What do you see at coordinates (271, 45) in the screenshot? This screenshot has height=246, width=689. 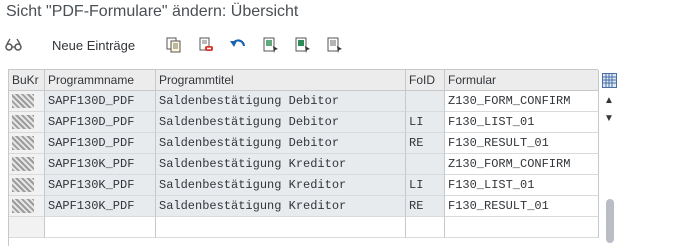 I see `select-all-icon` at bounding box center [271, 45].